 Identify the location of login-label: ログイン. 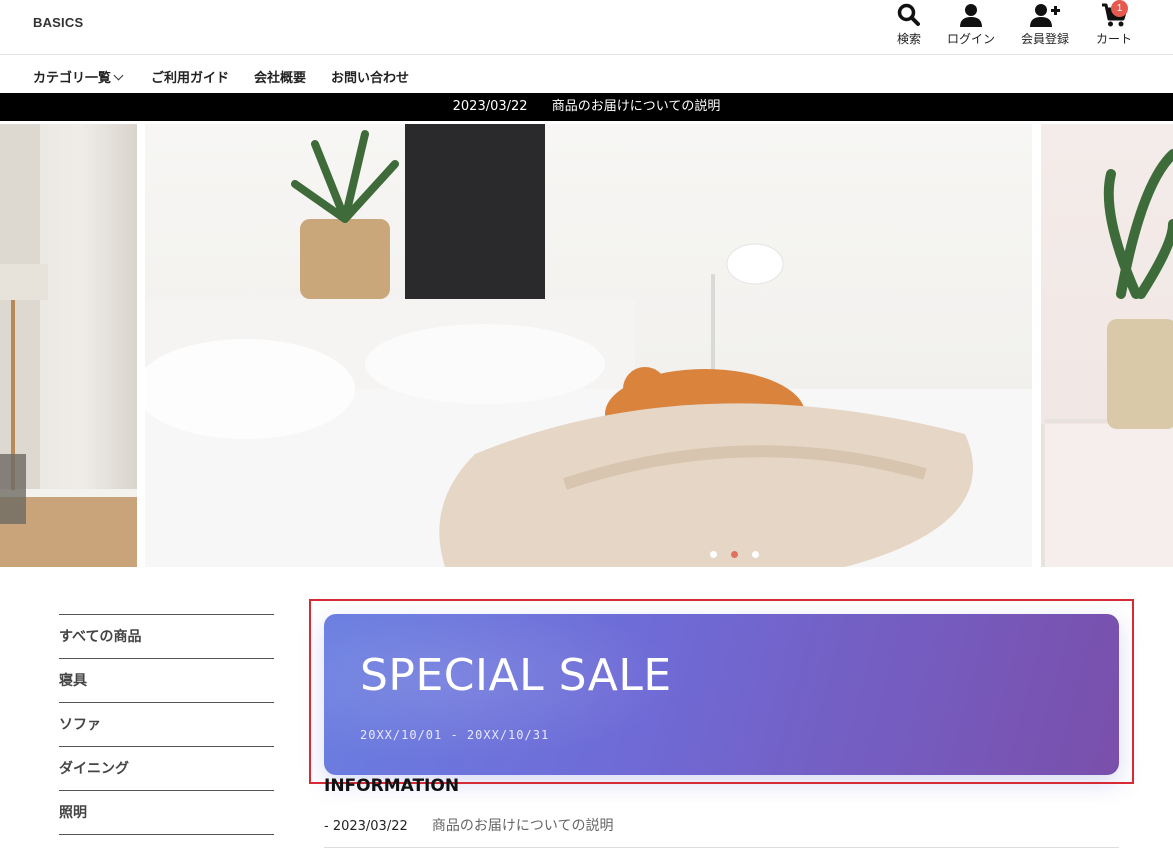
(970, 39).